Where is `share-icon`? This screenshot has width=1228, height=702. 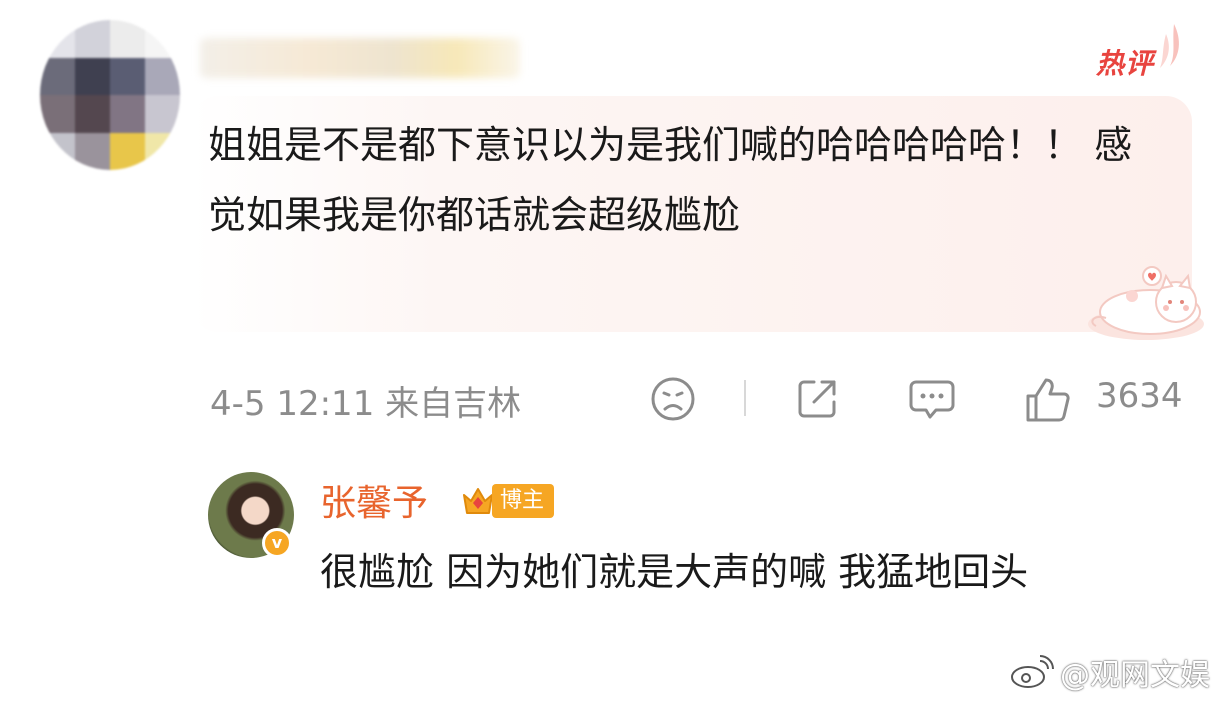
share-icon is located at coordinates (817, 399).